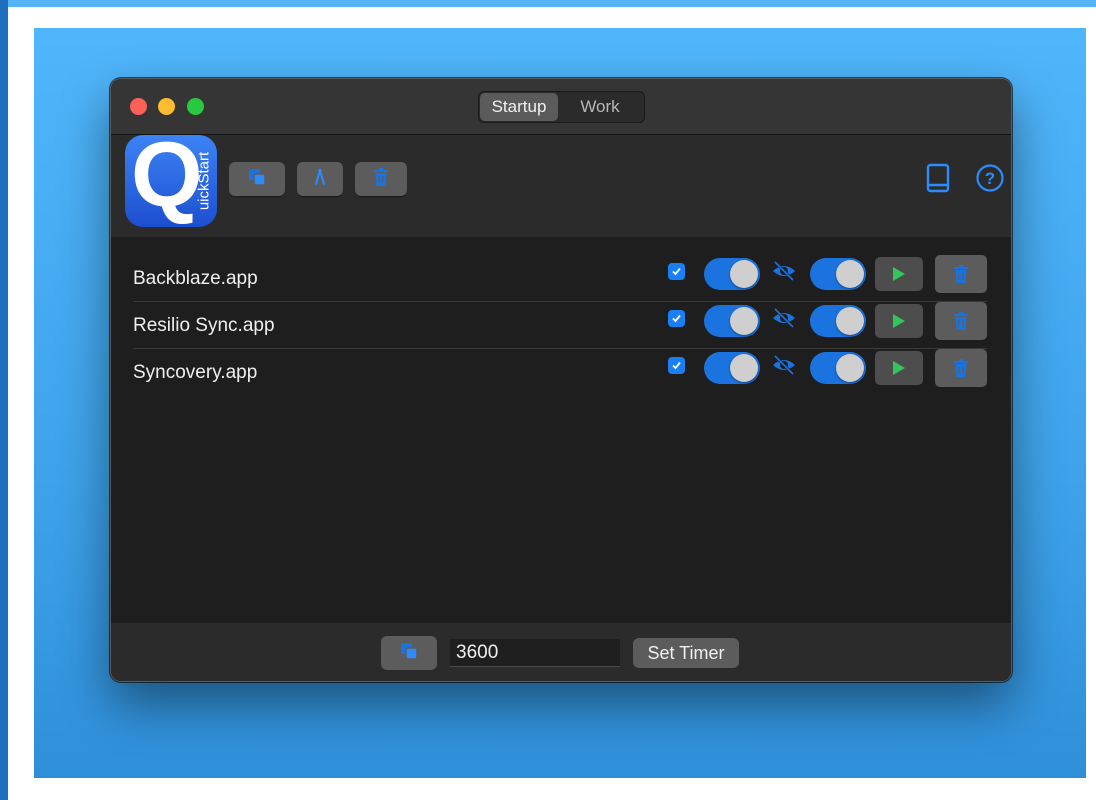 The height and width of the screenshot is (800, 1096). What do you see at coordinates (138, 106) in the screenshot?
I see `window-close-button` at bounding box center [138, 106].